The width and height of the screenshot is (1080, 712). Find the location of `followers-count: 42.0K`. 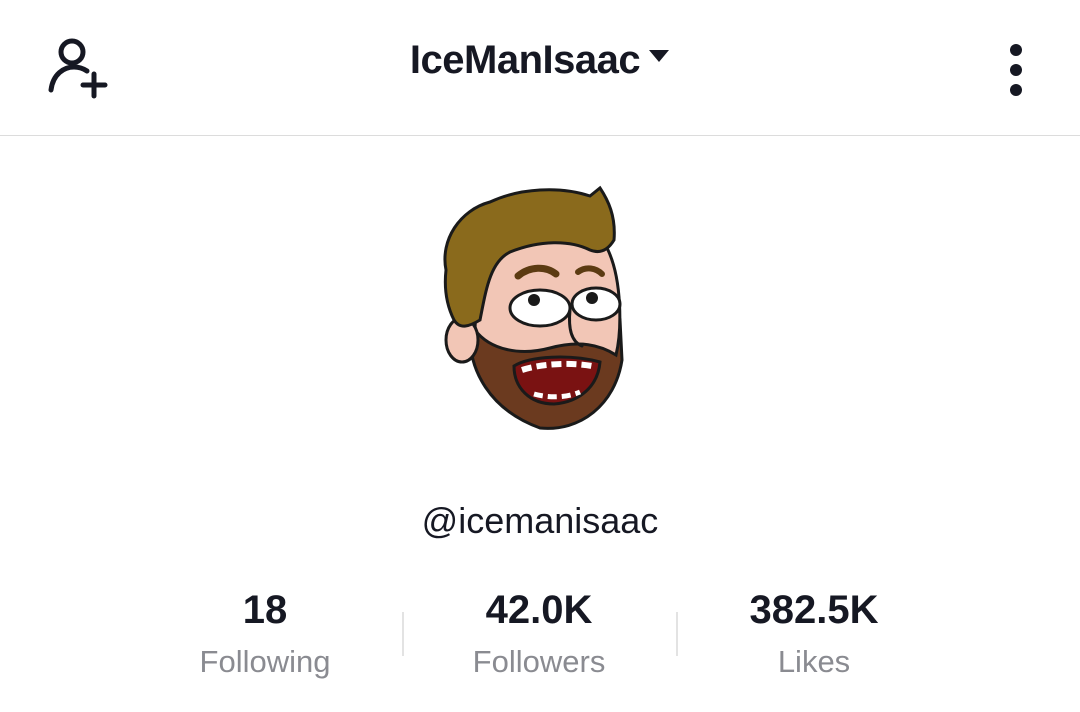

followers-count: 42.0K is located at coordinates (539, 610).